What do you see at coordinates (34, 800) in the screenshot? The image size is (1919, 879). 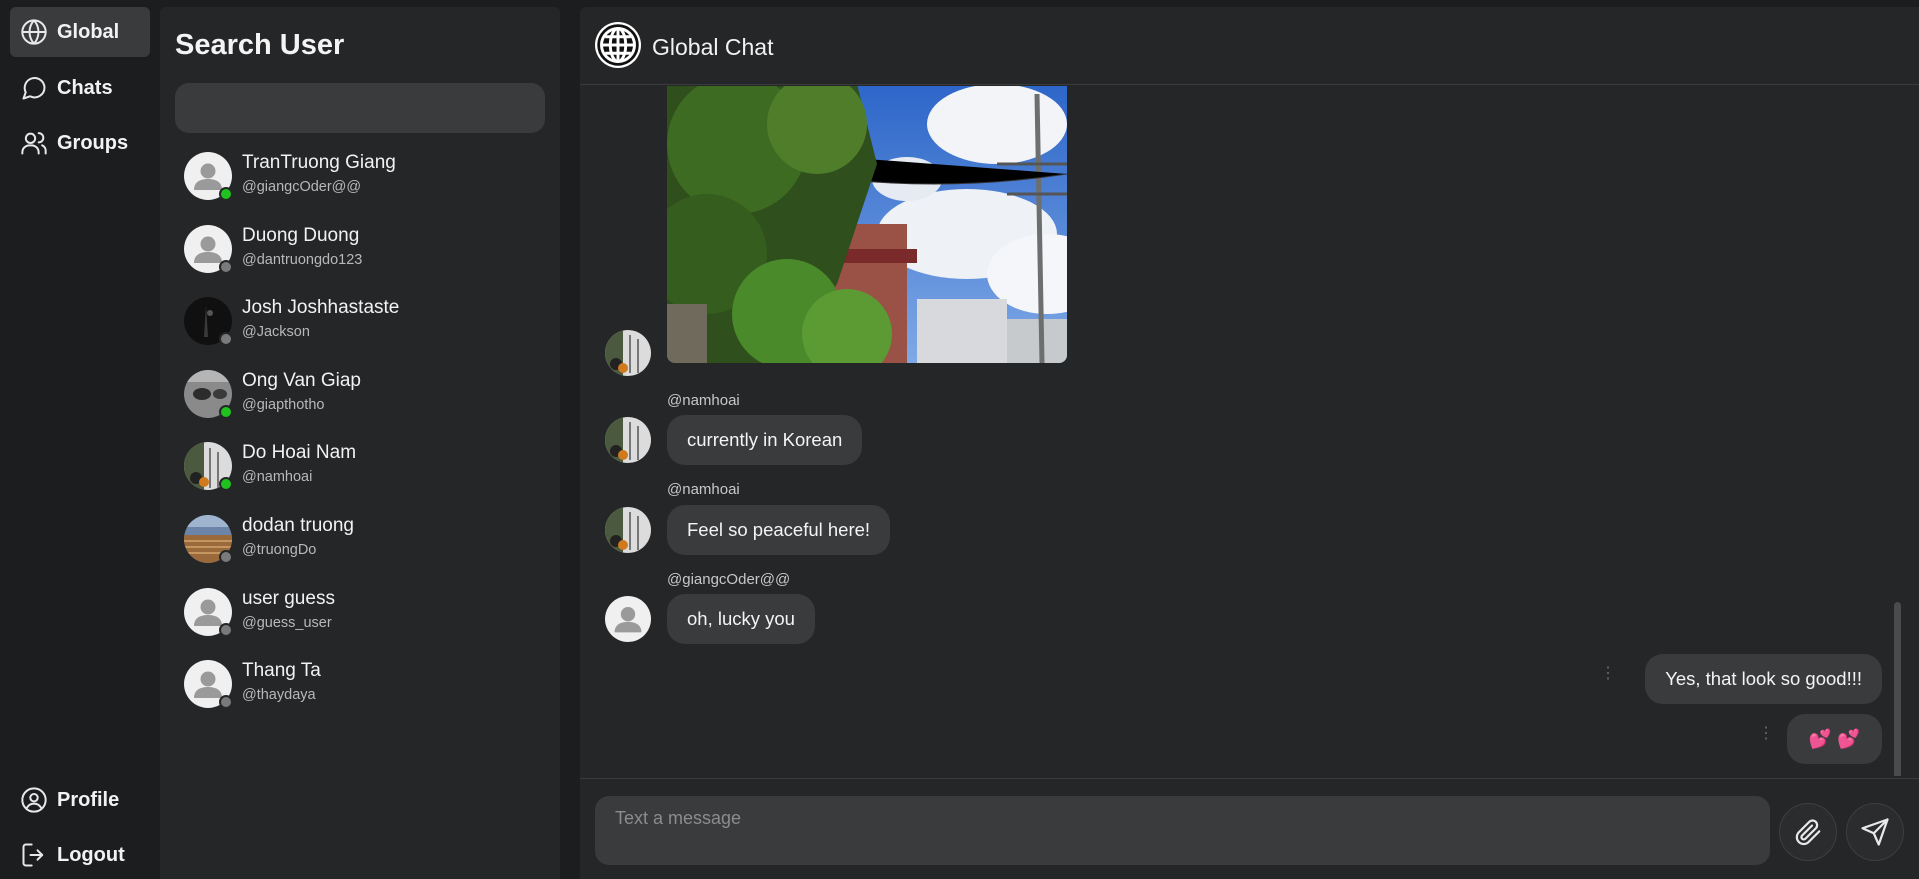 I see `user-circle-icon` at bounding box center [34, 800].